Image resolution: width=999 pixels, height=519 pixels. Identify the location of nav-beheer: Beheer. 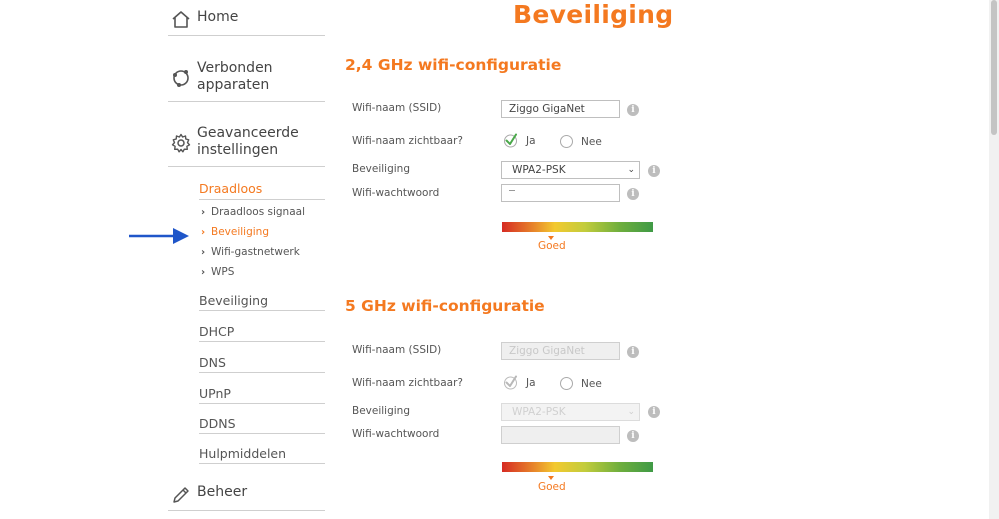
(246, 492).